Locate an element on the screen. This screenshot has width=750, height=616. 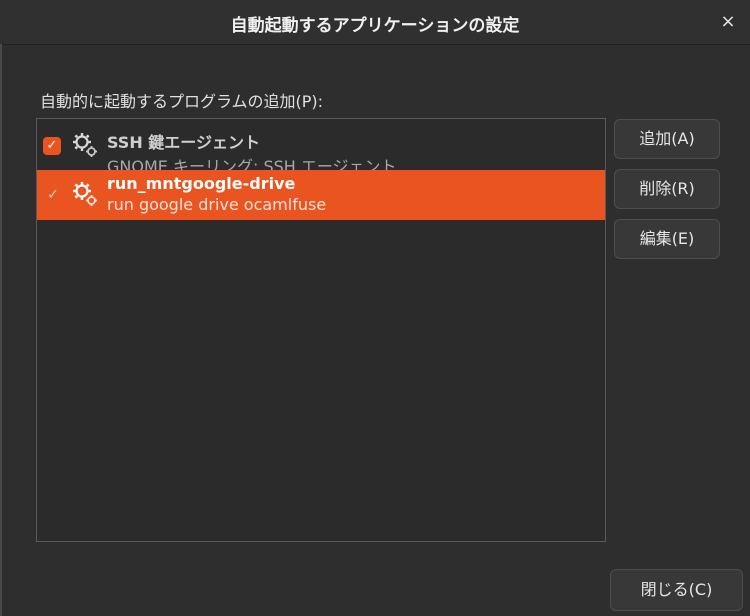
program-name: run_mntgoogle-drive is located at coordinates (201, 183).